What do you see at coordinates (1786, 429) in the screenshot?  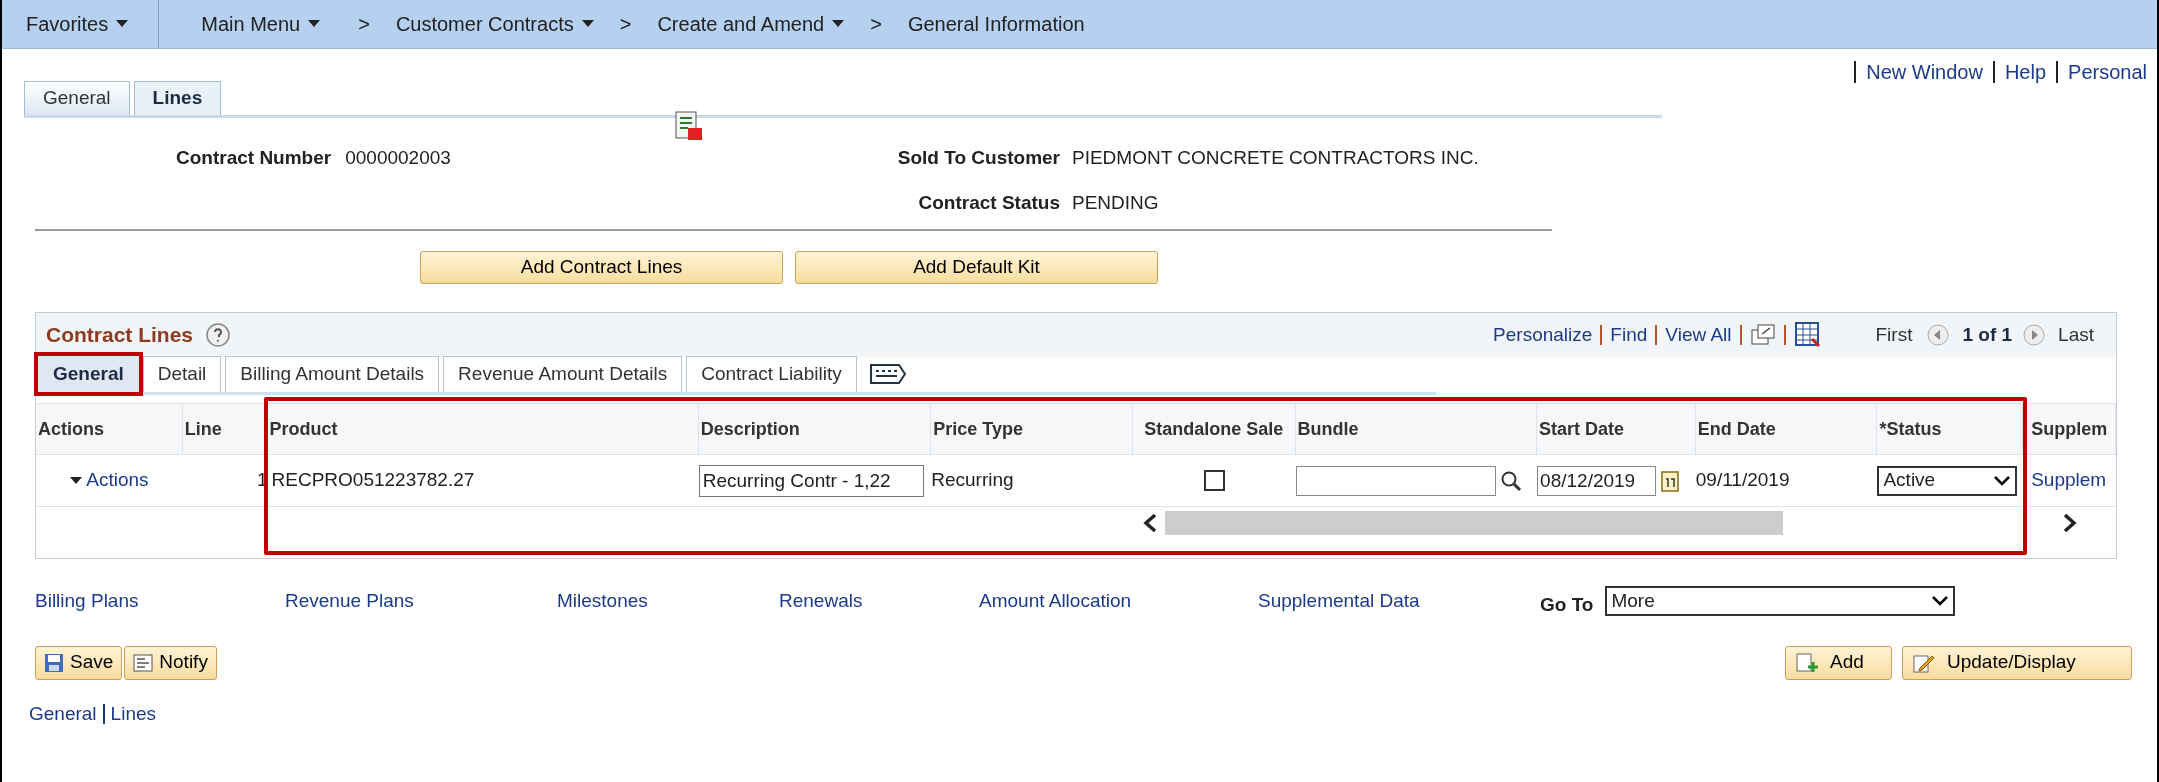 I see `column-header: End Date` at bounding box center [1786, 429].